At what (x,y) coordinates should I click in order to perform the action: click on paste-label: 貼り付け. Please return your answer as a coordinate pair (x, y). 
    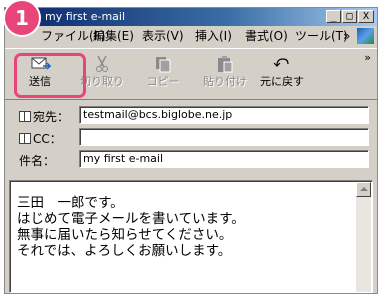
    Looking at the image, I should click on (225, 81).